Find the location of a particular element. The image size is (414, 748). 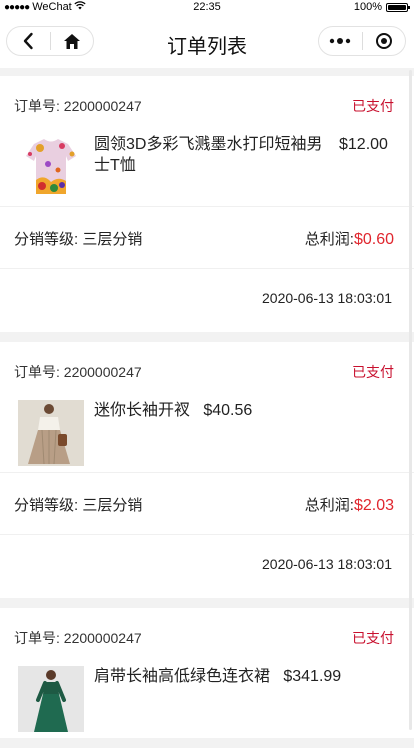

product-thumbnail-dress is located at coordinates (51, 699).